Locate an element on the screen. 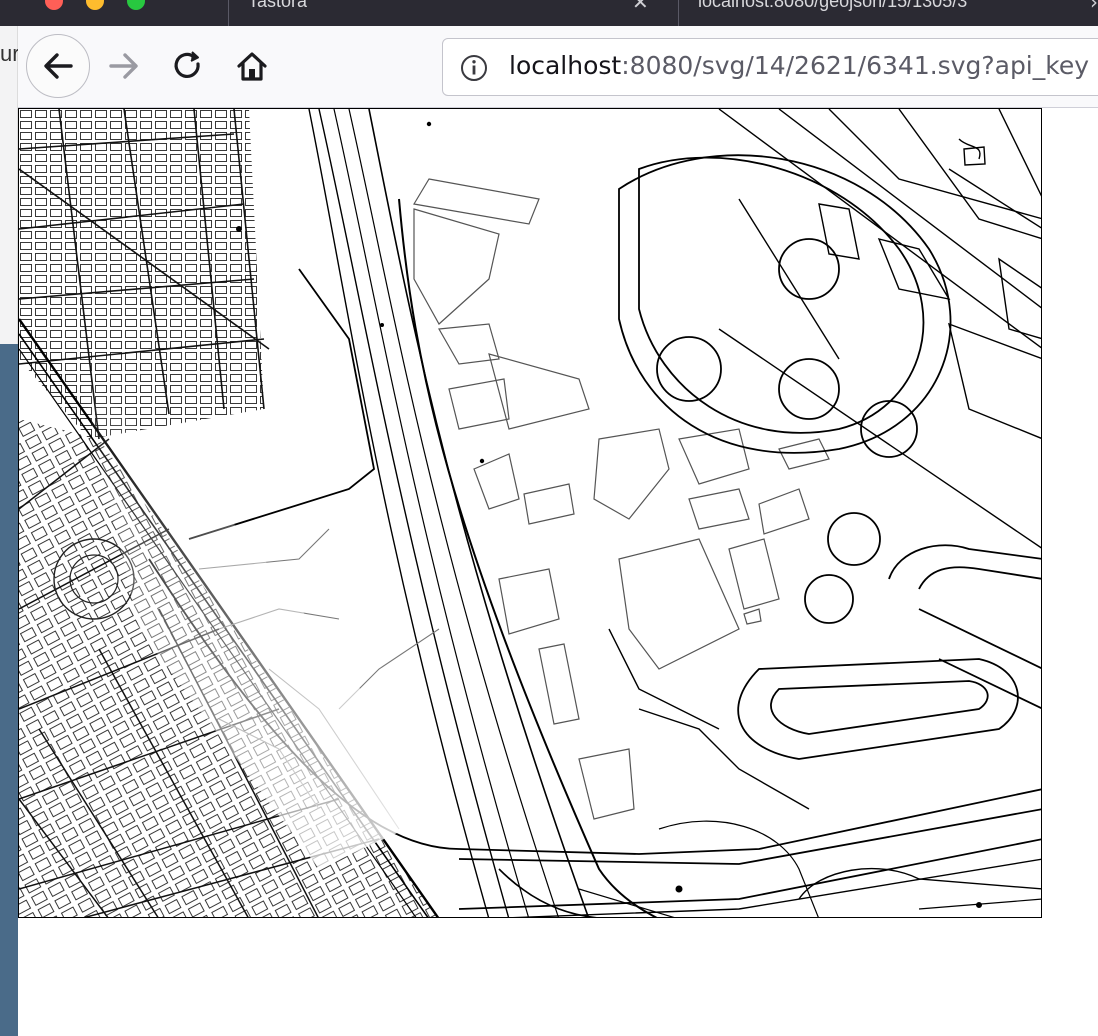 This screenshot has width=1098, height=1036. home-button is located at coordinates (252, 66).